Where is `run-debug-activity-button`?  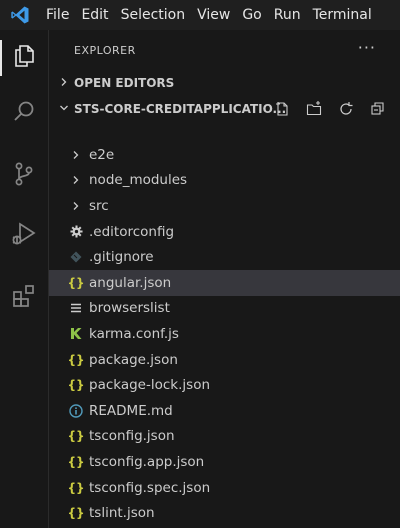
run-debug-activity-button is located at coordinates (24, 236).